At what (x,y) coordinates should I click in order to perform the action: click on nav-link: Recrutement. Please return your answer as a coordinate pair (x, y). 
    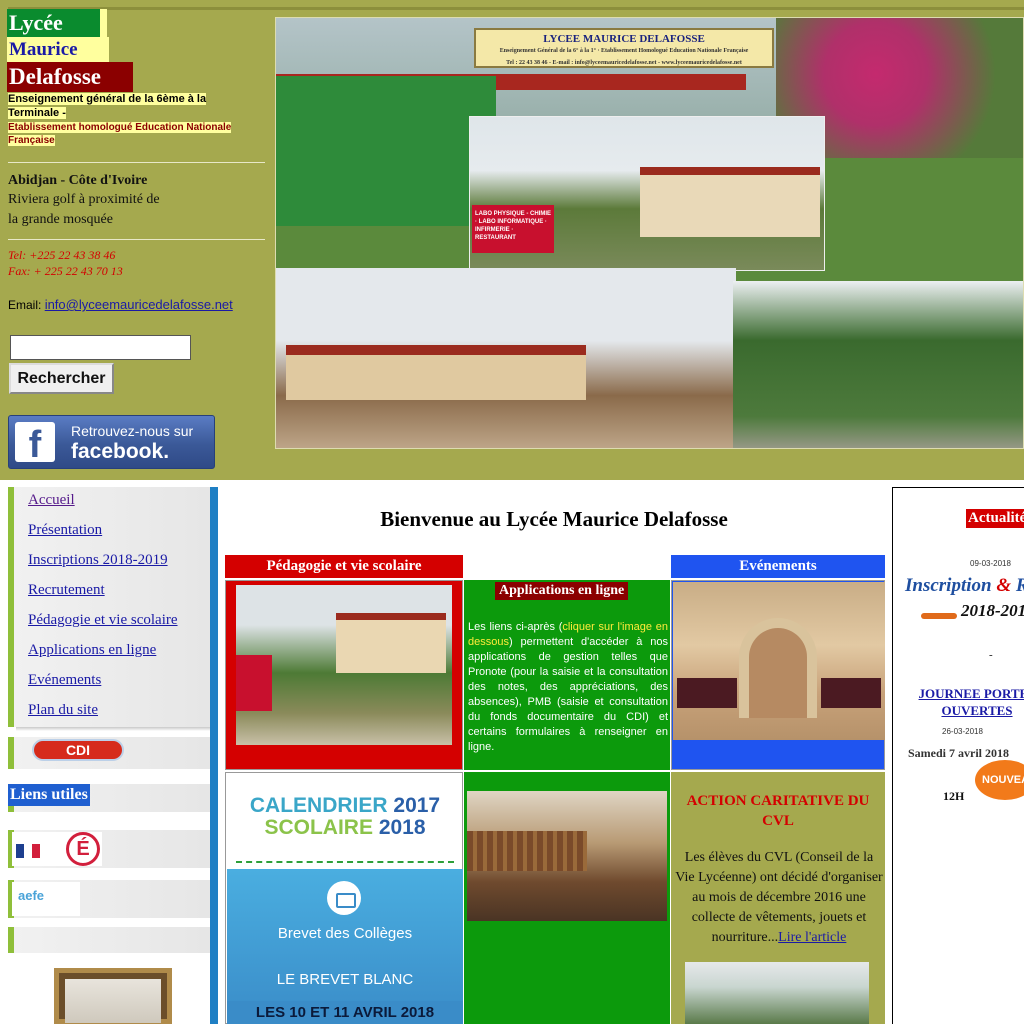
    Looking at the image, I should click on (66, 590).